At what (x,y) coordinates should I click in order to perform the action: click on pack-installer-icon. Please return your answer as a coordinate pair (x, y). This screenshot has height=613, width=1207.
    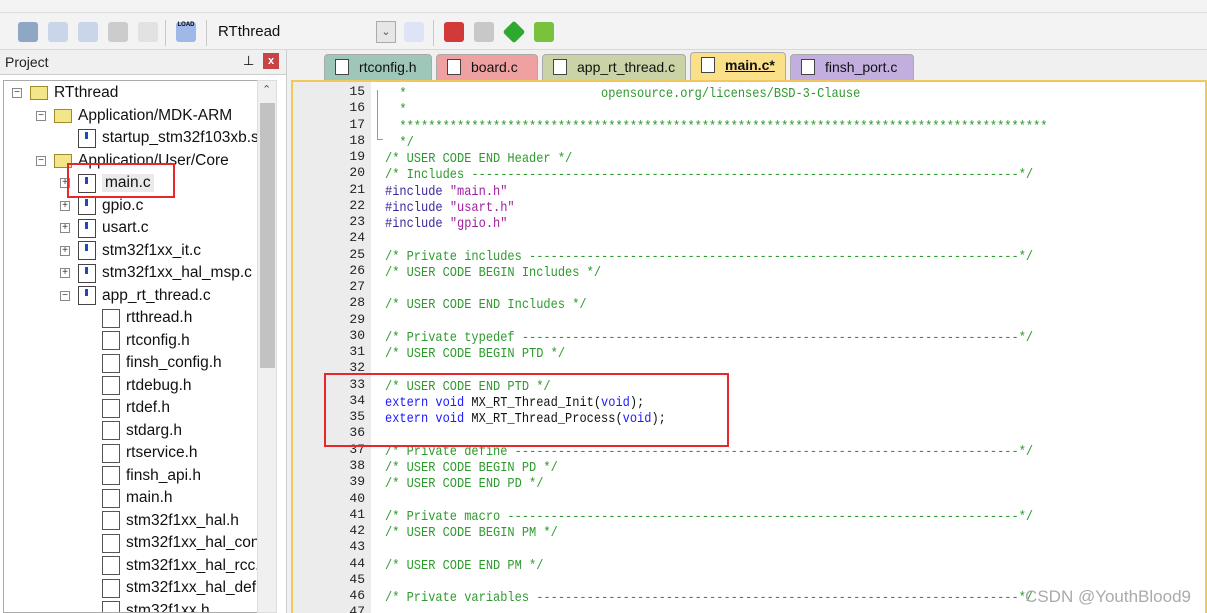
    Looking at the image, I should click on (514, 32).